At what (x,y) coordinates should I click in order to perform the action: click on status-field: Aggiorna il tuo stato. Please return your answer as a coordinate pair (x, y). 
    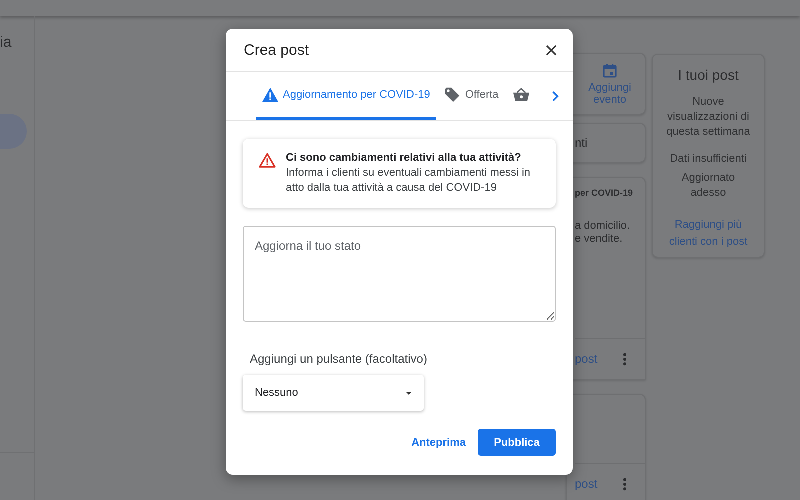
    Looking at the image, I should click on (399, 274).